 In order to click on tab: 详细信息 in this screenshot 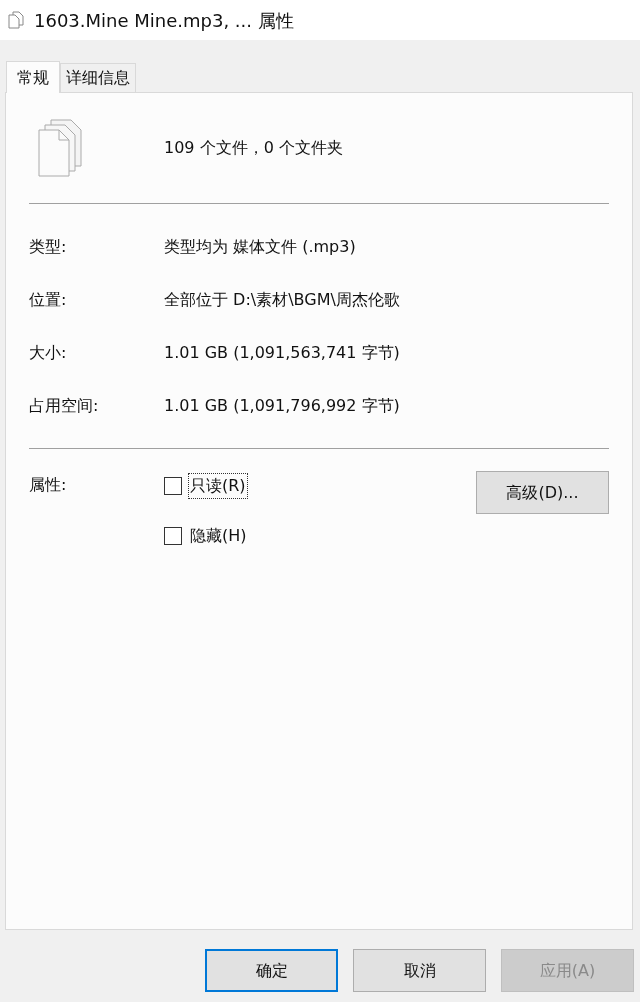, I will do `click(98, 77)`.